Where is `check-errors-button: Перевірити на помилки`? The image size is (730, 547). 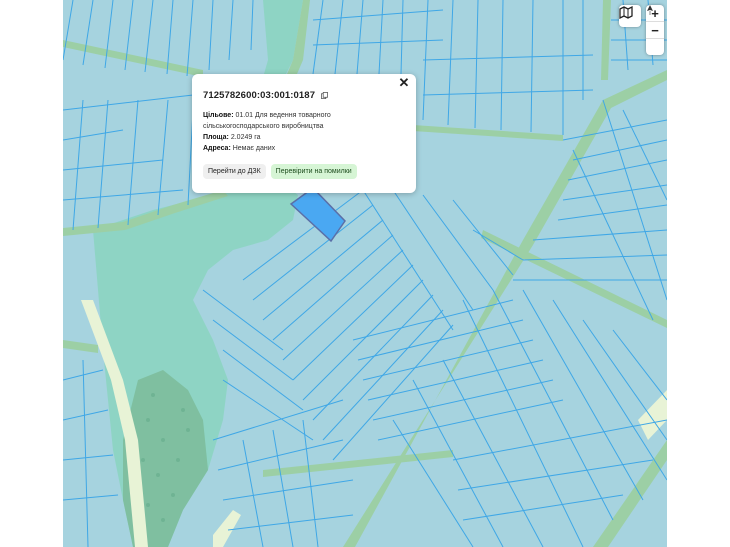 check-errors-button: Перевірити на помилки is located at coordinates (313, 171).